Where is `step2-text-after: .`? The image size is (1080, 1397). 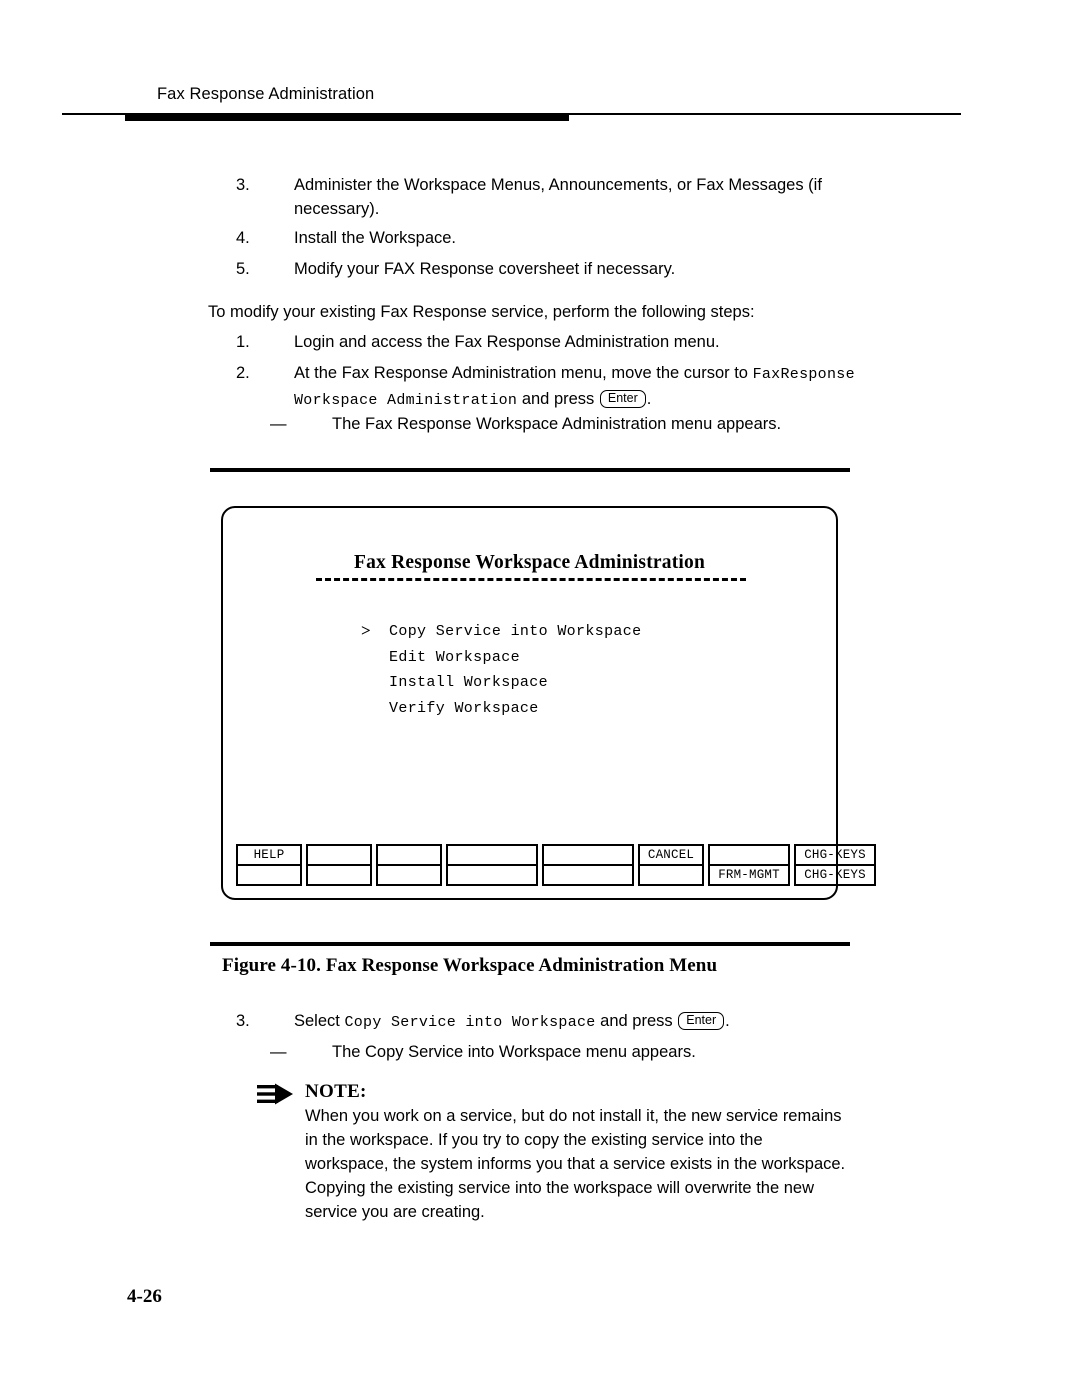 step2-text-after: . is located at coordinates (649, 399).